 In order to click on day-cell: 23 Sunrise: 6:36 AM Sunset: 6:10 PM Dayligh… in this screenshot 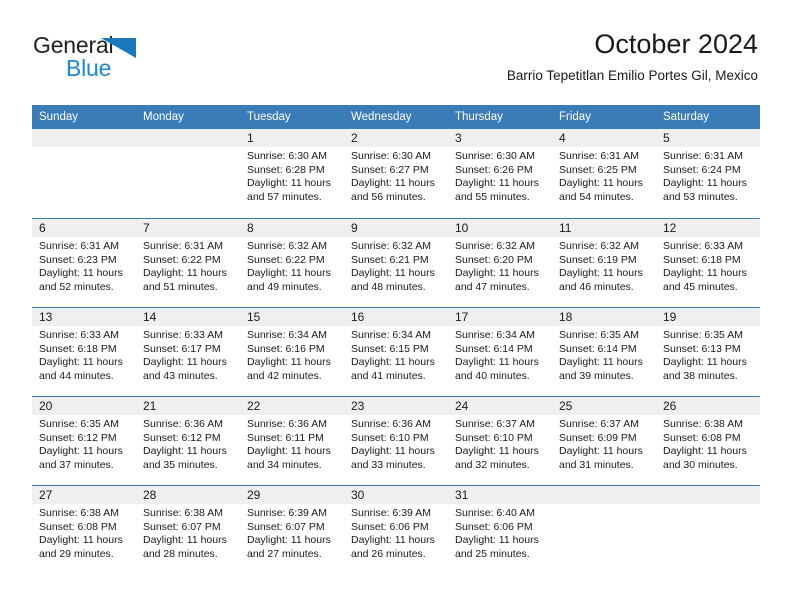, I will do `click(396, 441)`.